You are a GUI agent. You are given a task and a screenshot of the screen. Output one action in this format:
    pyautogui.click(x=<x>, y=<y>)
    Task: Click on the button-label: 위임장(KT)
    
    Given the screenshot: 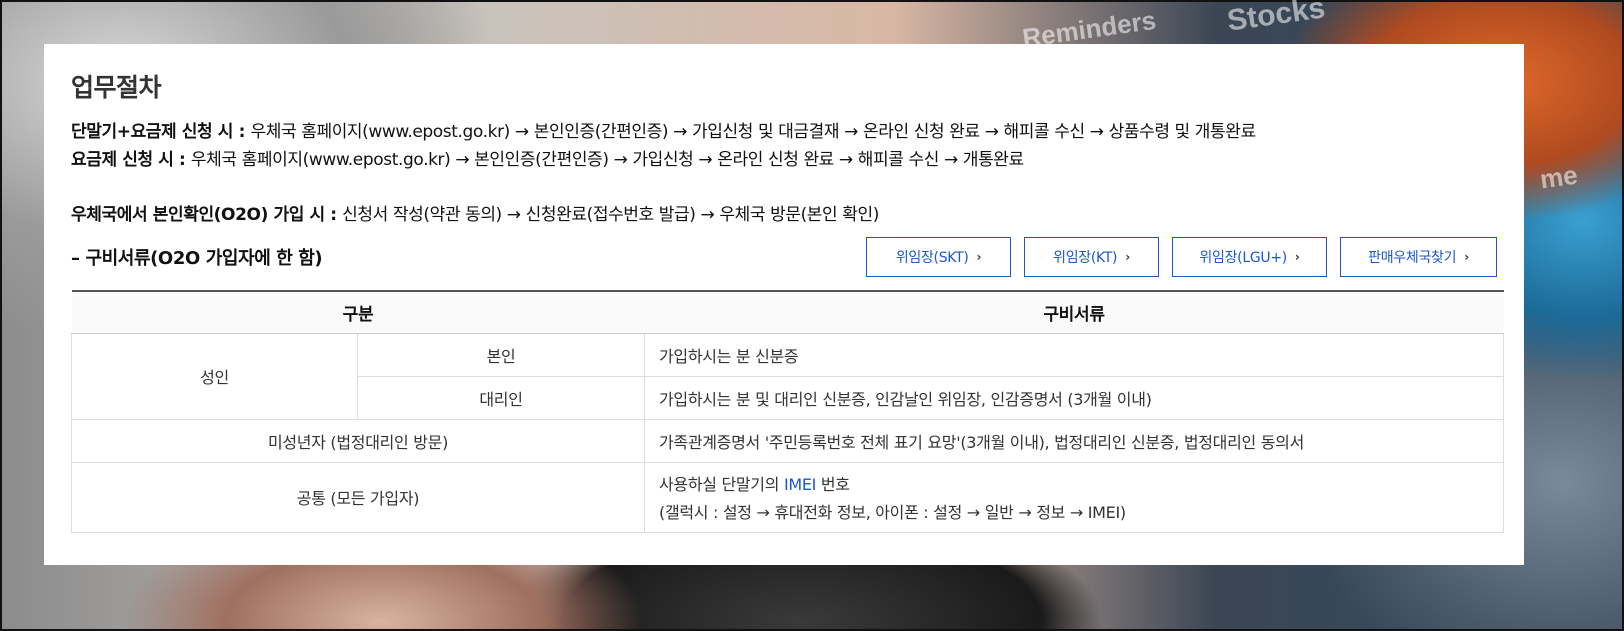 What is the action you would take?
    pyautogui.click(x=1085, y=258)
    